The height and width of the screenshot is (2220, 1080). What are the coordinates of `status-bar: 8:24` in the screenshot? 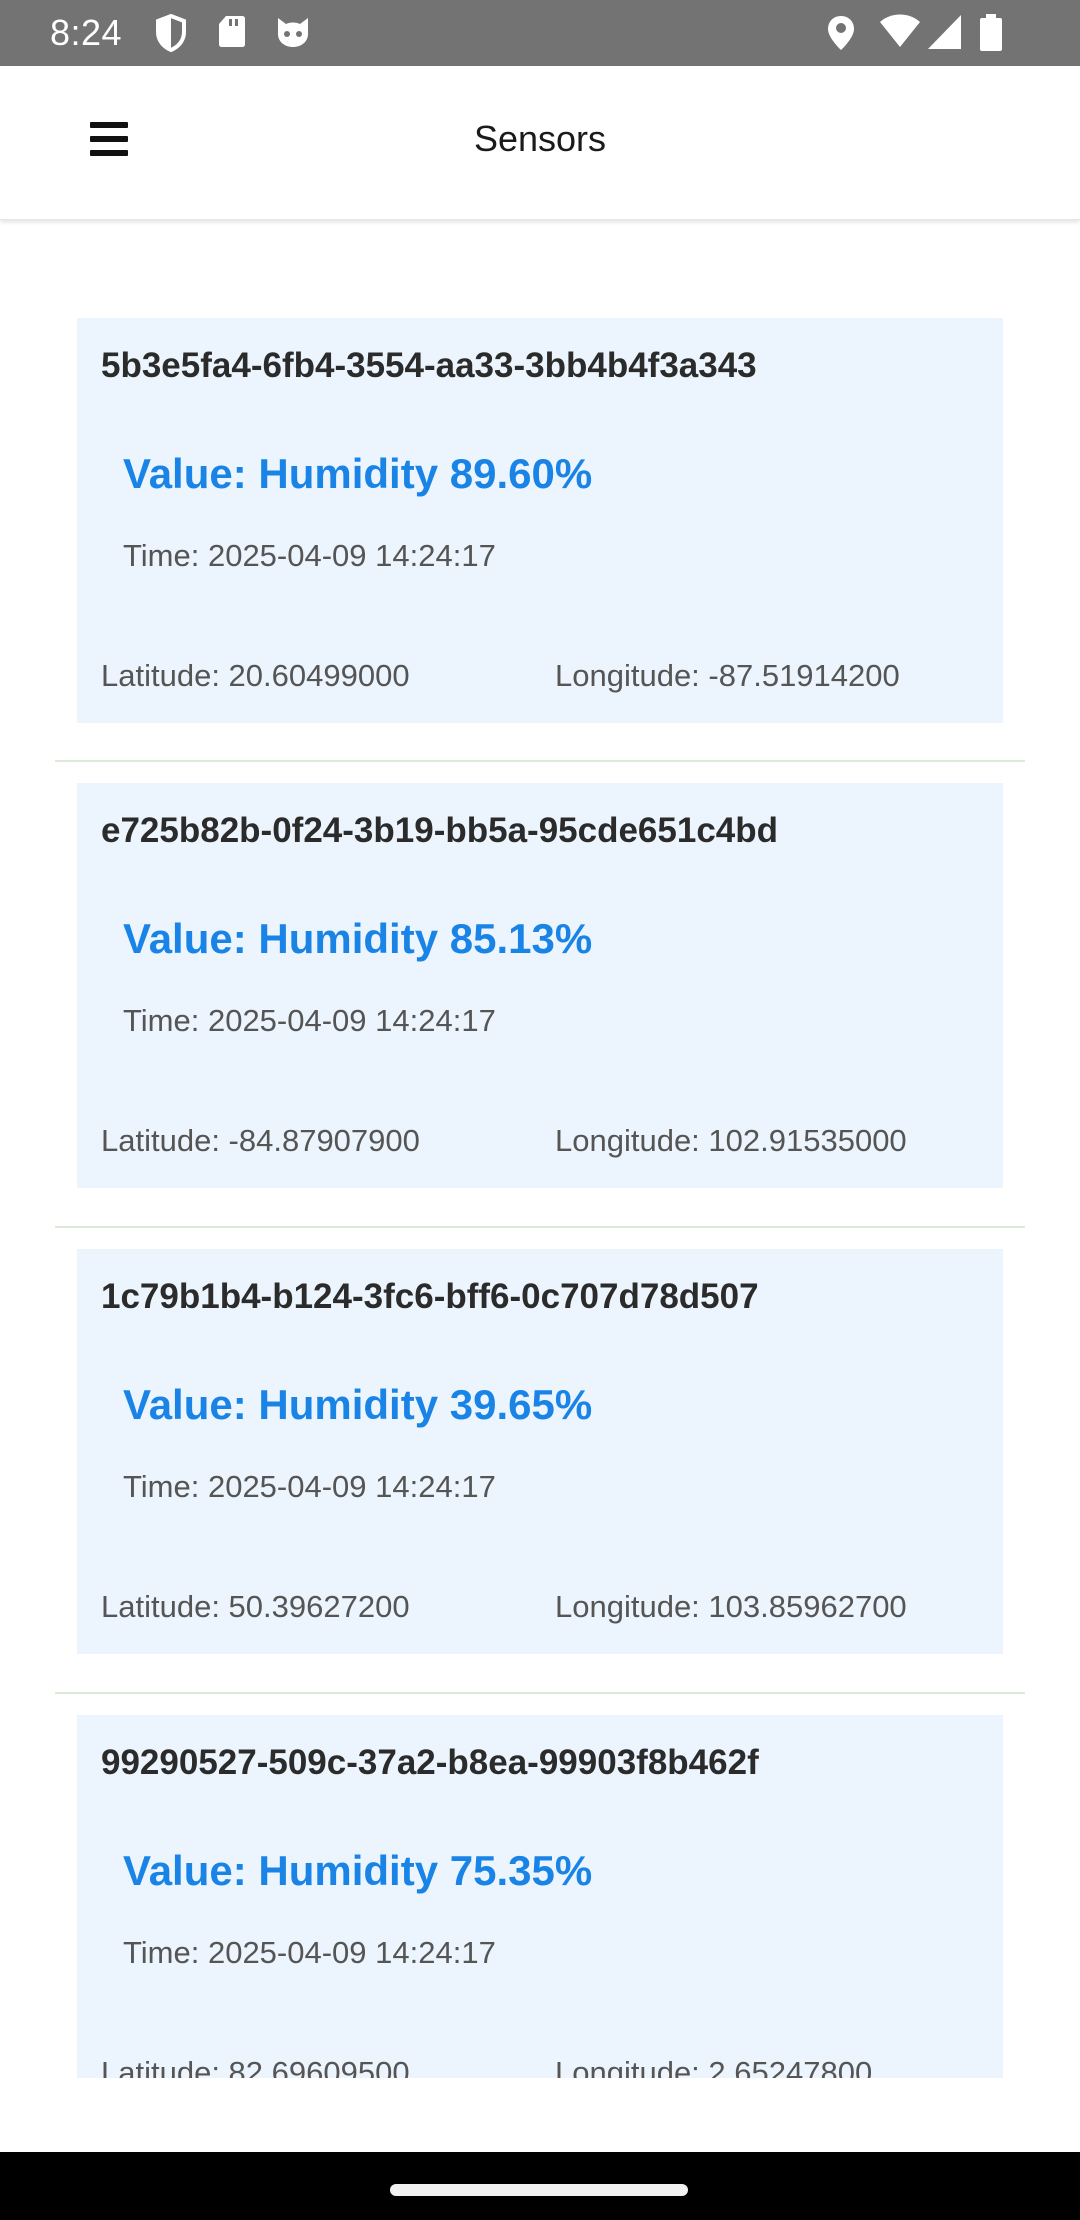 It's located at (540, 33).